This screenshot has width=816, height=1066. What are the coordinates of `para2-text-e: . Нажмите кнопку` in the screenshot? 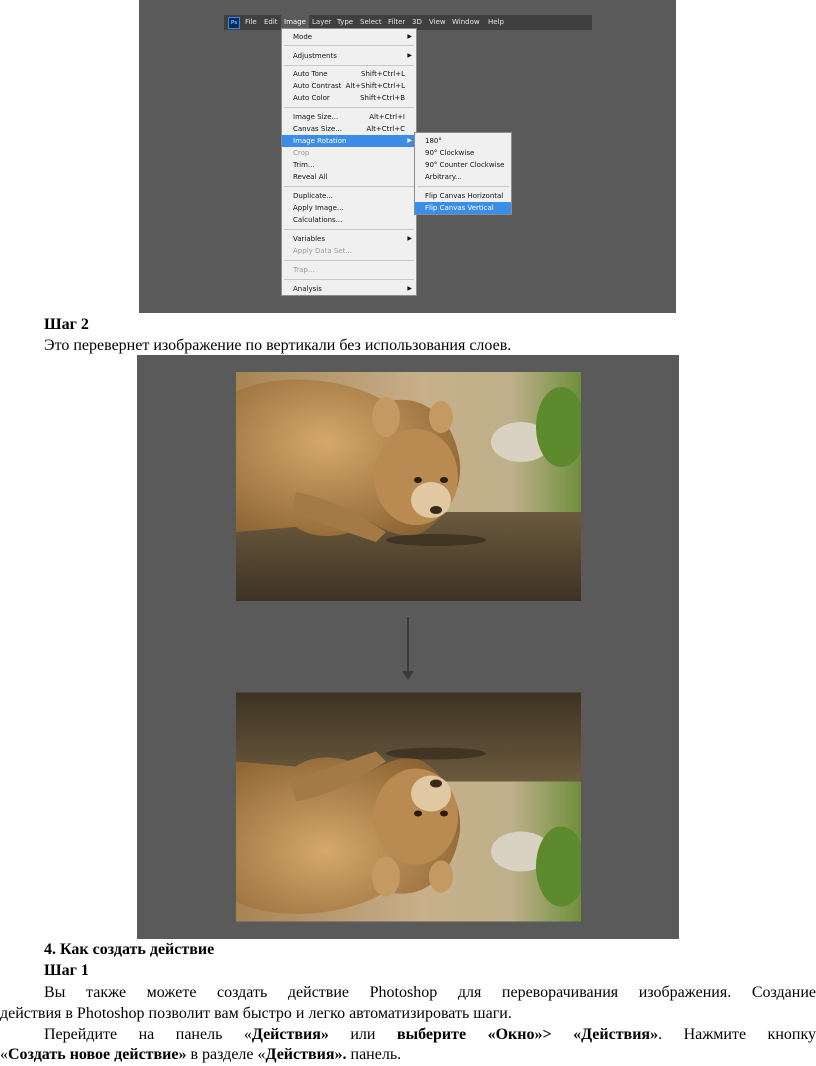 It's located at (737, 1034).